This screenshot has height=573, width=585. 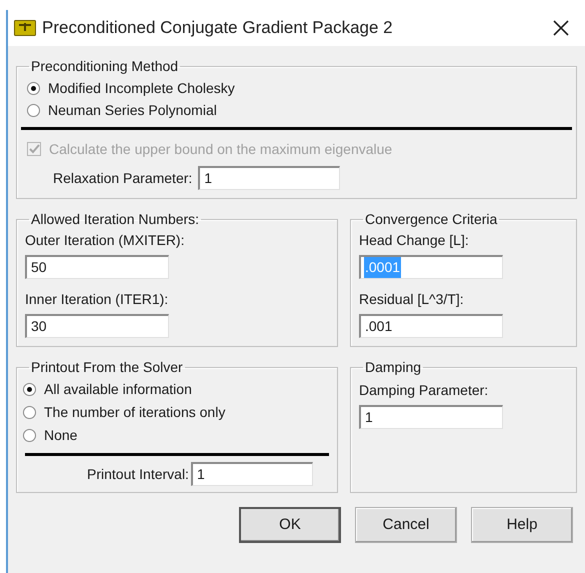 I want to click on group-title: Allowed Iteration Numbers:, so click(x=115, y=219).